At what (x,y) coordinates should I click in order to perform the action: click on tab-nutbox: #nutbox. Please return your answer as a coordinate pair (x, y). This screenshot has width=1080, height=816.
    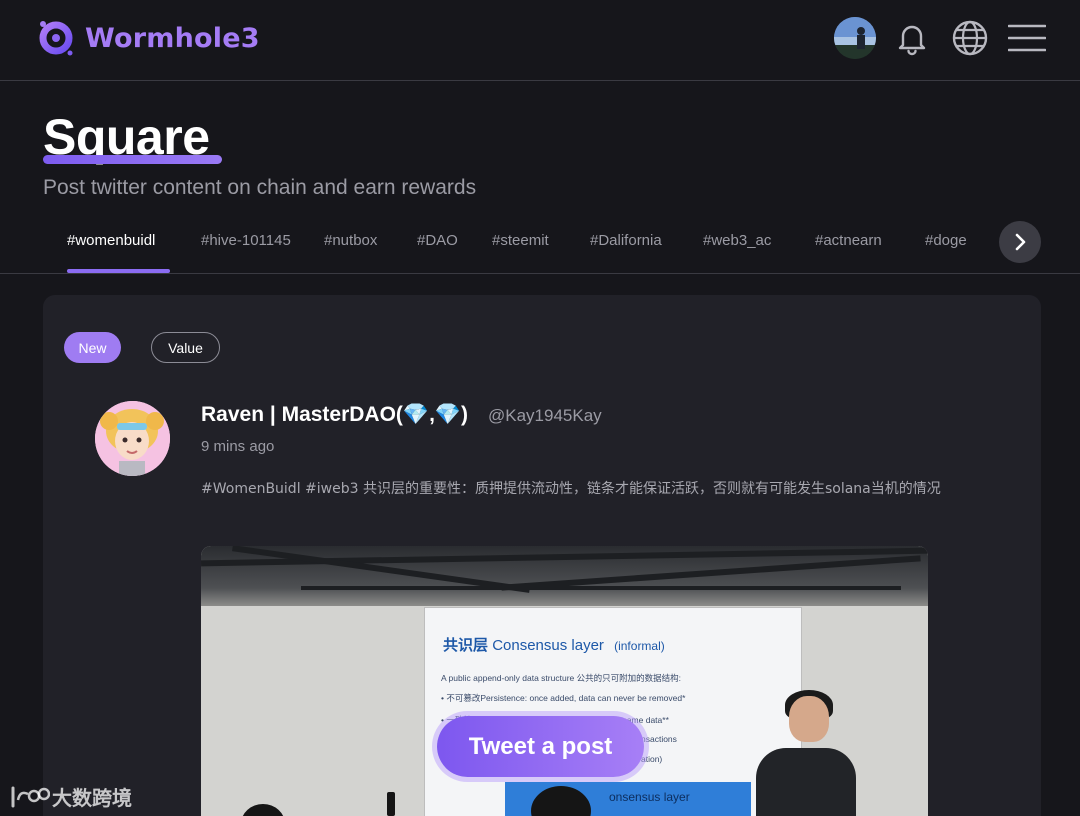
    Looking at the image, I should click on (350, 240).